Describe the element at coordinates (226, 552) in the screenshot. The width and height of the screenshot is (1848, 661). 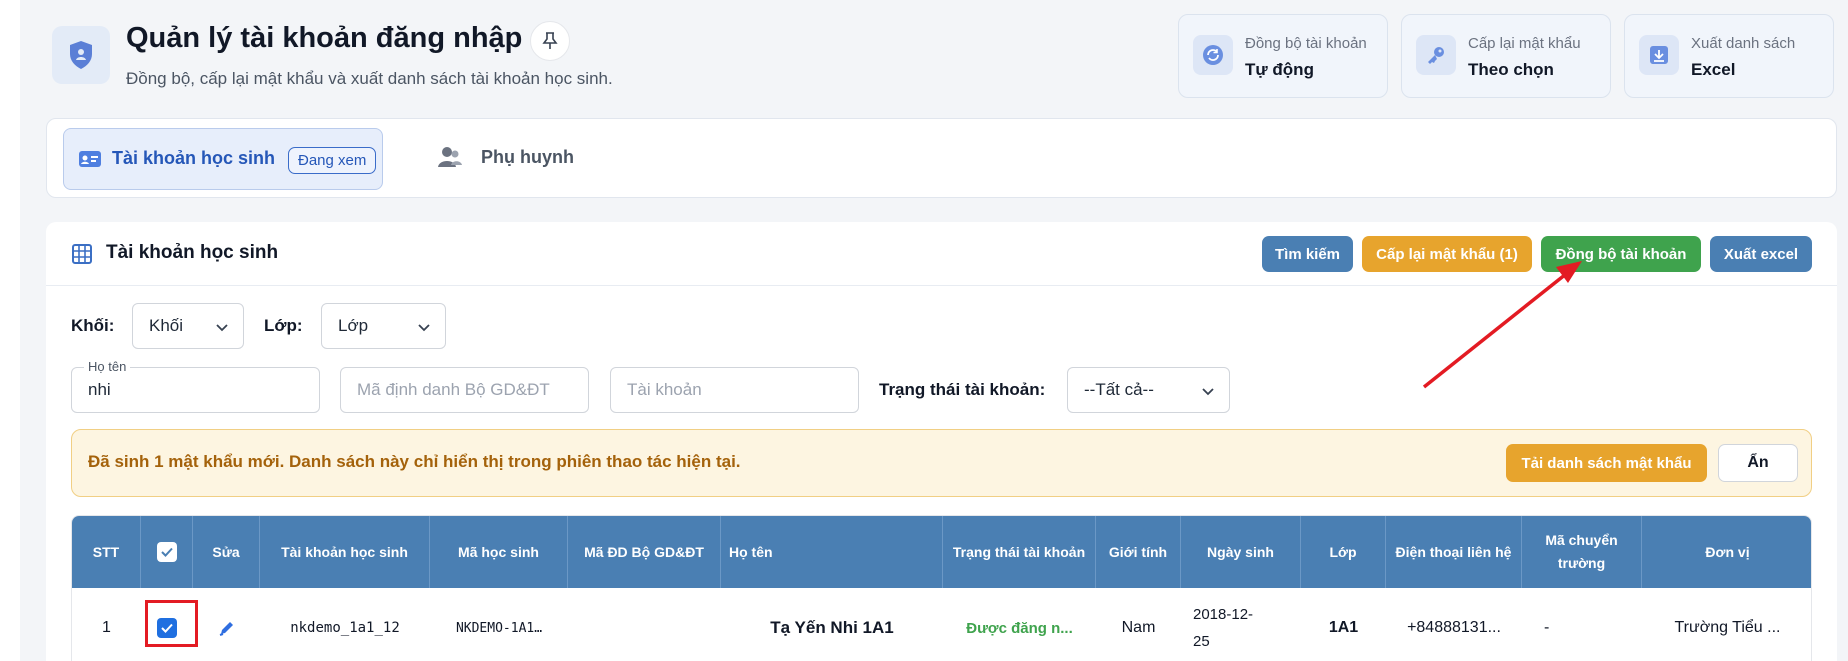
I see `col-edit: Sửa` at that location.